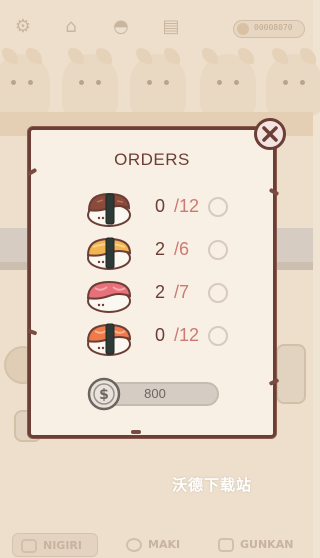 This screenshot has width=320, height=558. What do you see at coordinates (152, 159) in the screenshot?
I see `orders-title: ORDERS` at bounding box center [152, 159].